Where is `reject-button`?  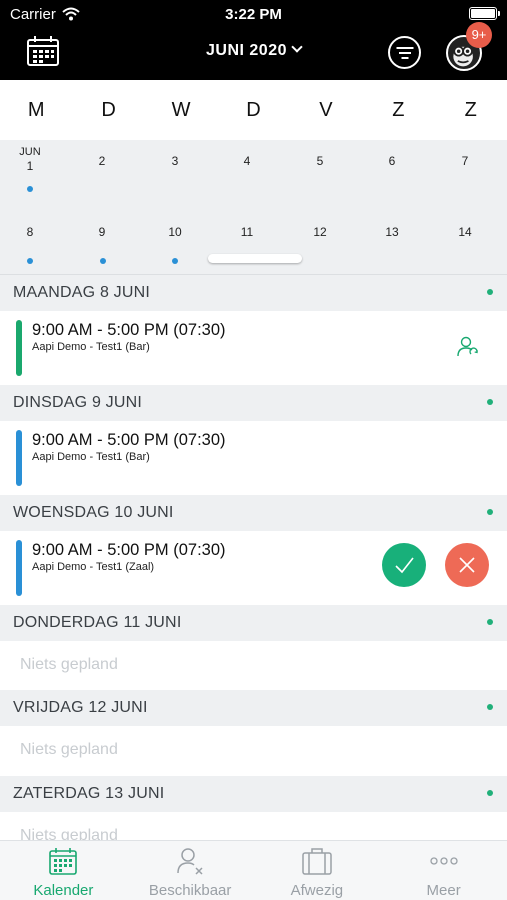 reject-button is located at coordinates (467, 565).